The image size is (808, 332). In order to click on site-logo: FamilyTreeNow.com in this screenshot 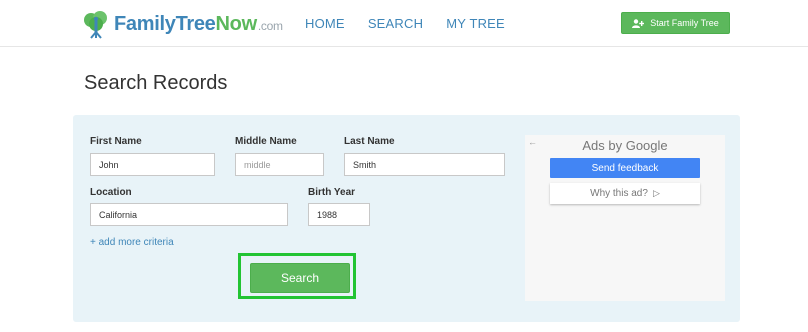, I will do `click(182, 24)`.